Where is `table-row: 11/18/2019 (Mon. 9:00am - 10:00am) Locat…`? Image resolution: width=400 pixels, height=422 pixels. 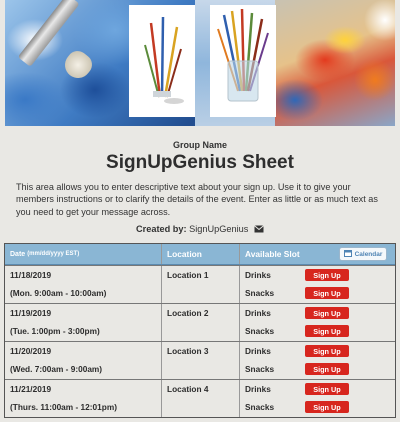 table-row: 11/18/2019 (Mon. 9:00am - 10:00am) Locat… is located at coordinates (200, 284).